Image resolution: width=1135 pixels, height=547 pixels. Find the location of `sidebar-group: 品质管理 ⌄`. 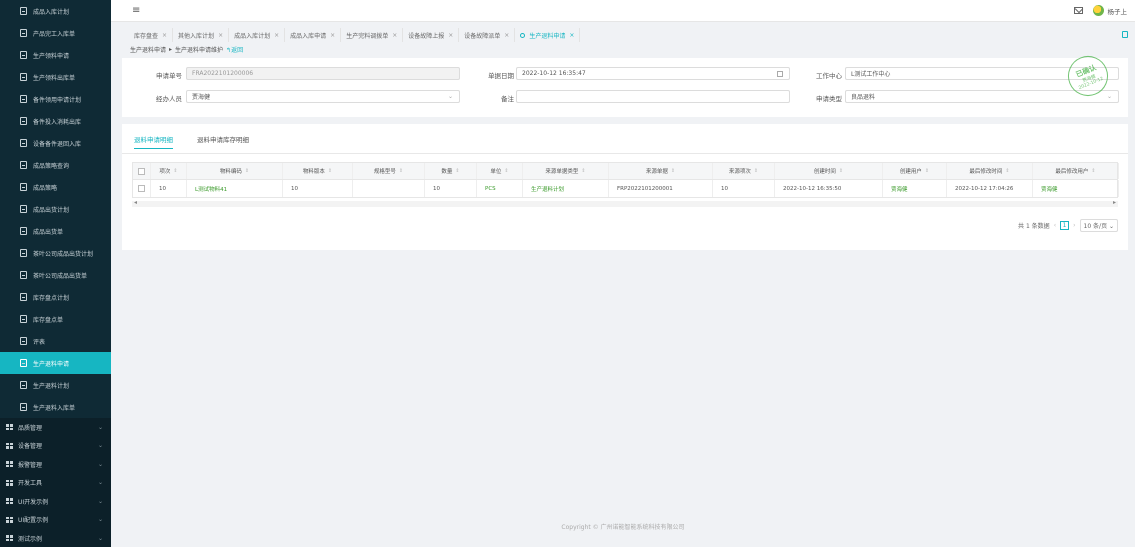

sidebar-group: 品质管理 ⌄ is located at coordinates (55, 427).